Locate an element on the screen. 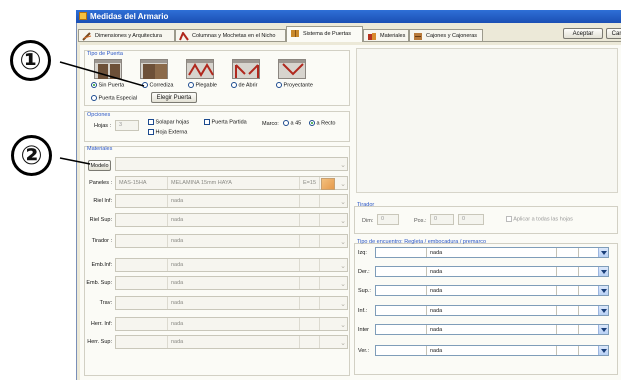 The width and height of the screenshot is (621, 380). tab-sistema-puertas: Sistema de Puertas is located at coordinates (324, 34).